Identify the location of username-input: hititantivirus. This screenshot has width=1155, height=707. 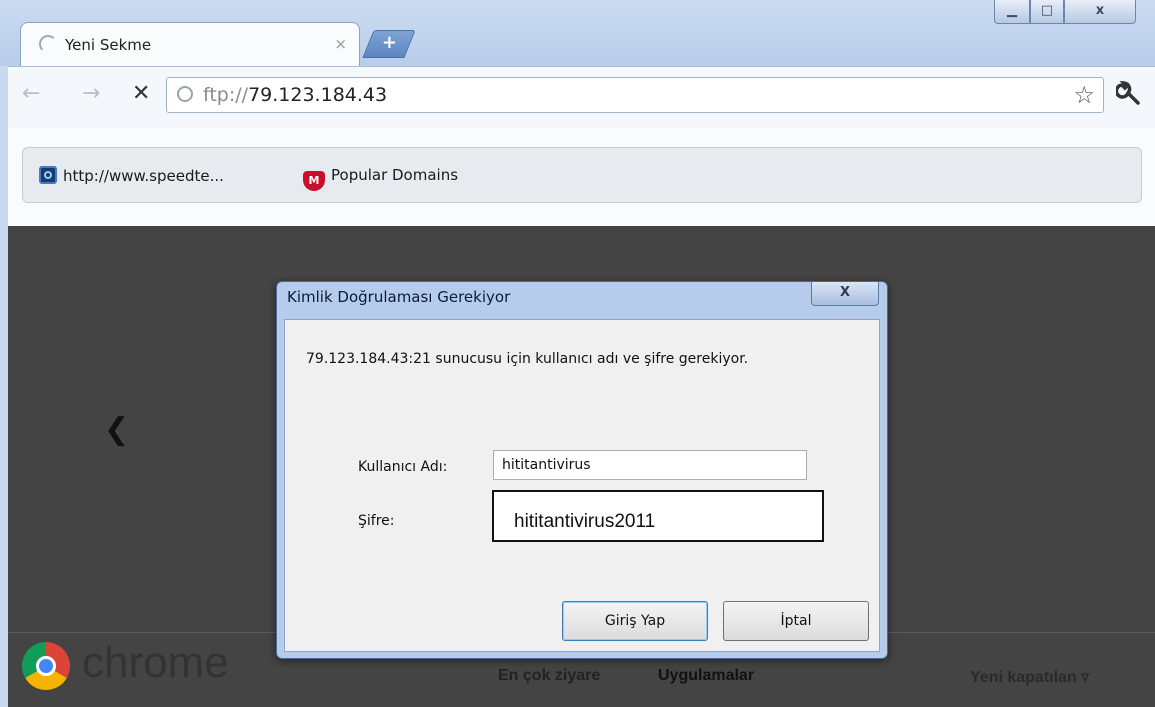
(650, 465).